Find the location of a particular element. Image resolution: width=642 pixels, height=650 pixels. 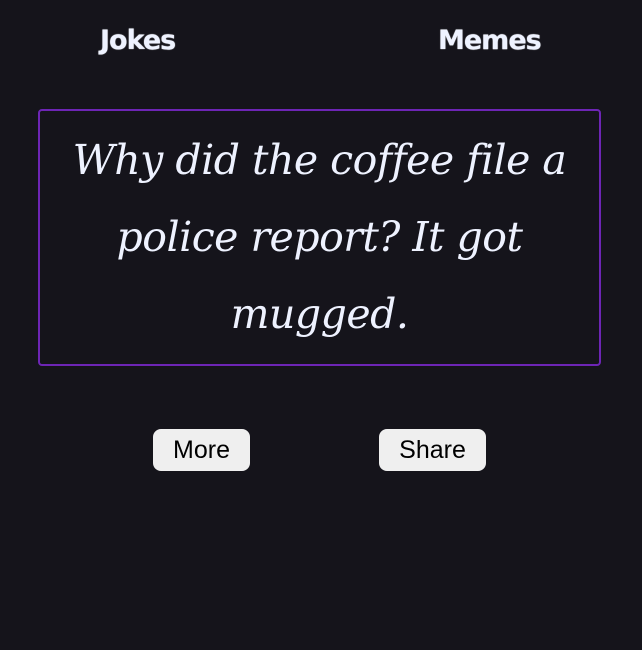

nav-jokes-link: Jokes is located at coordinates (145, 41).